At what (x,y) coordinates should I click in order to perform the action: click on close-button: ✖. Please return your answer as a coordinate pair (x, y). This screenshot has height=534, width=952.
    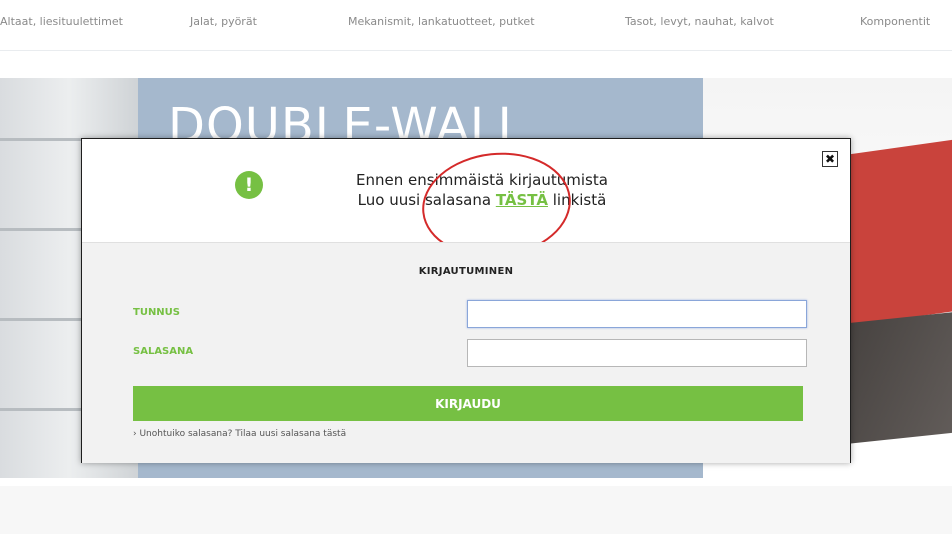
    Looking at the image, I should click on (830, 159).